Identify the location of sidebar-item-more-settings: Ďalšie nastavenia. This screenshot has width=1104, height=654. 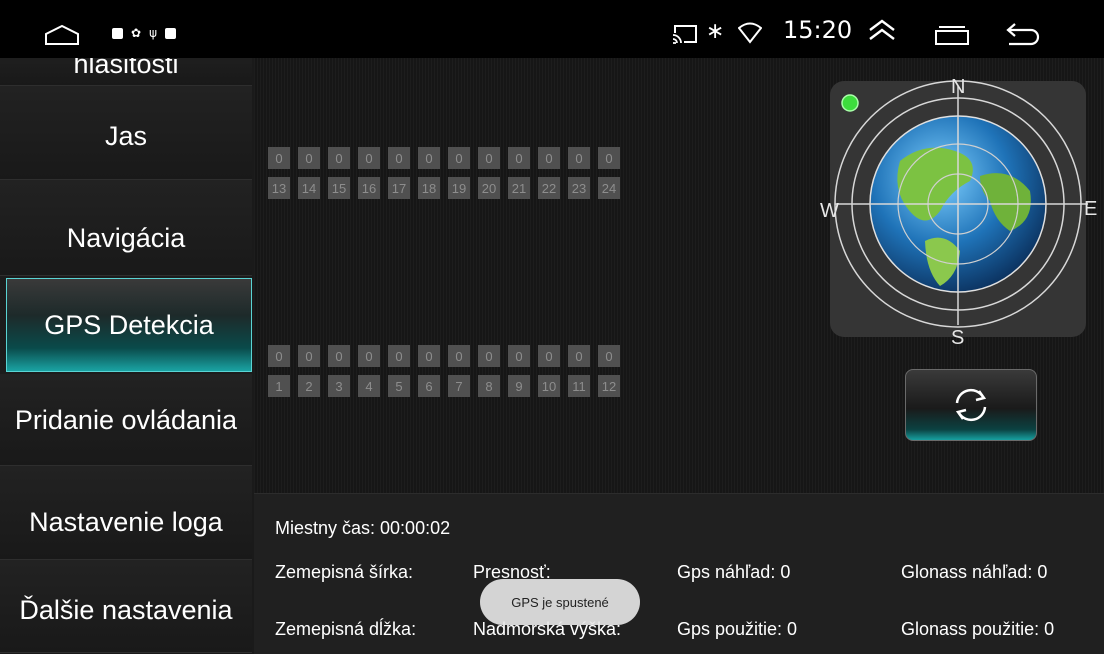
(126, 606).